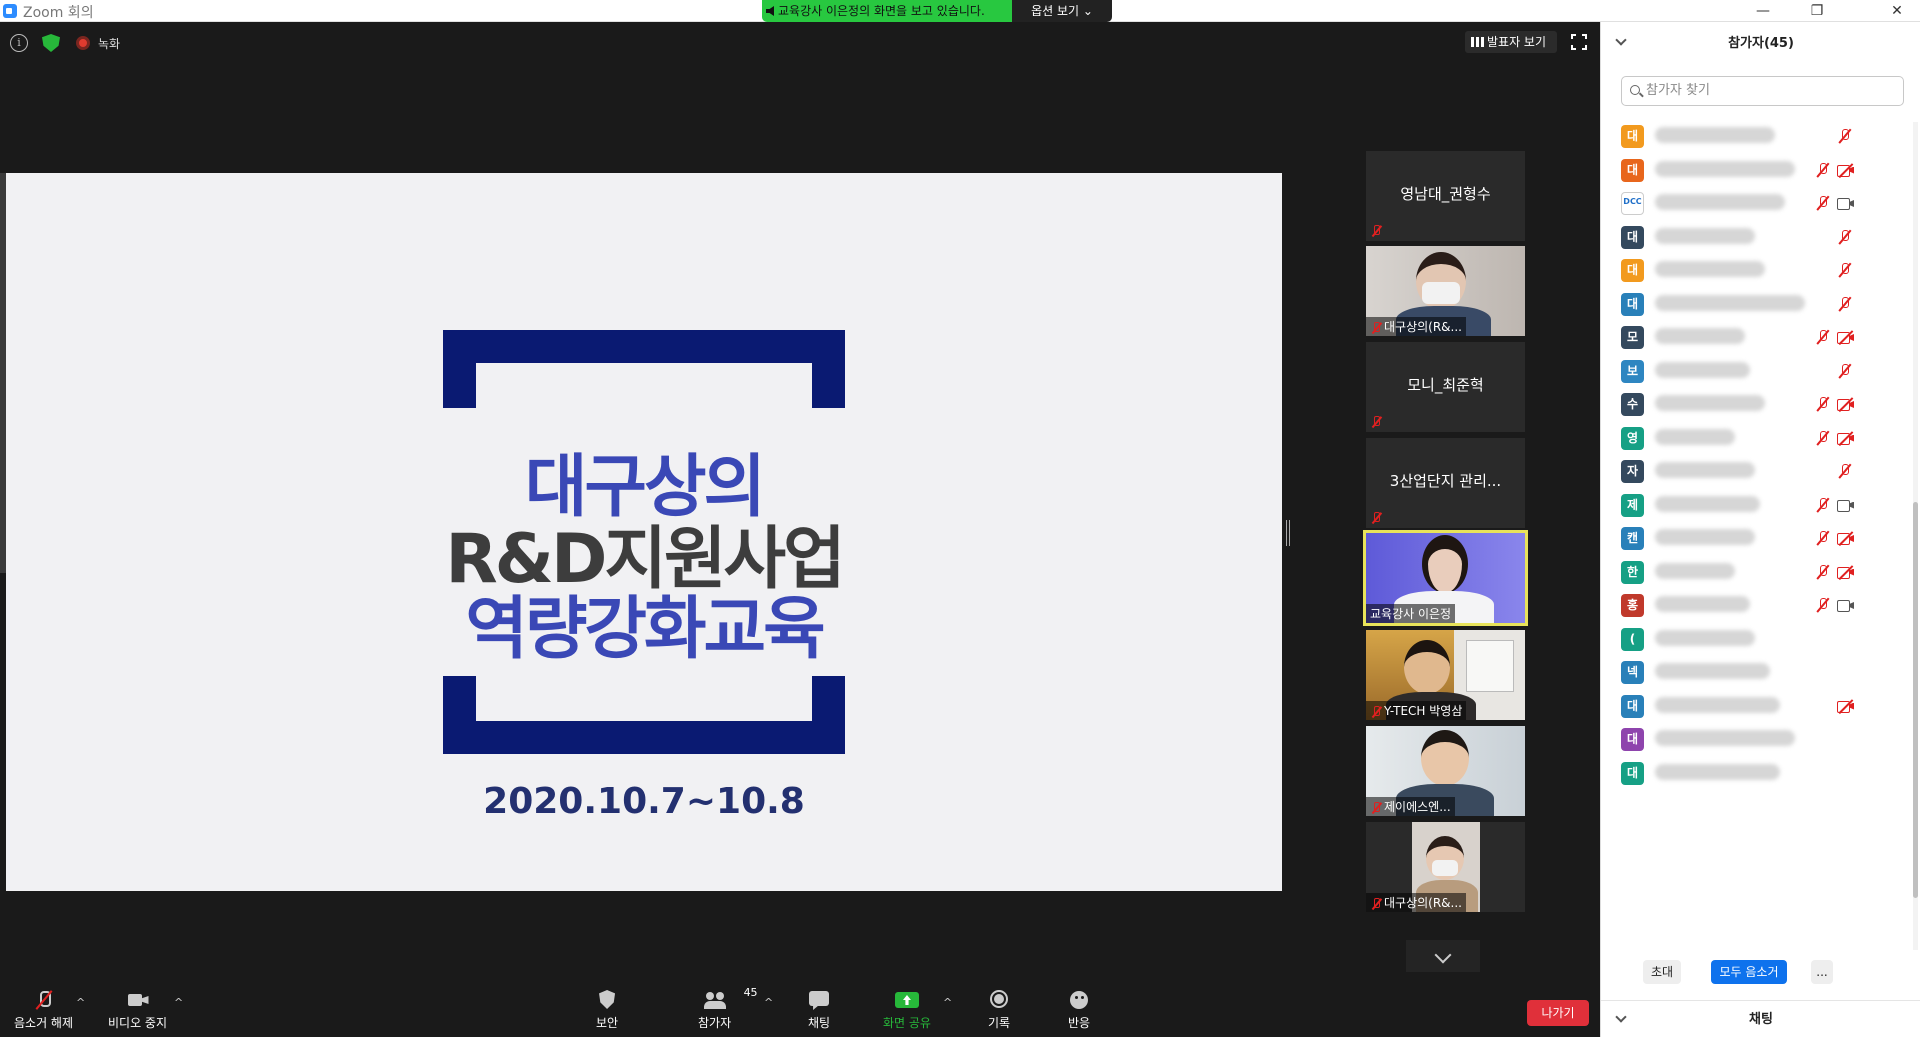 This screenshot has height=1037, width=1920. I want to click on stop-video-button: 비디오 중지, so click(137, 1010).